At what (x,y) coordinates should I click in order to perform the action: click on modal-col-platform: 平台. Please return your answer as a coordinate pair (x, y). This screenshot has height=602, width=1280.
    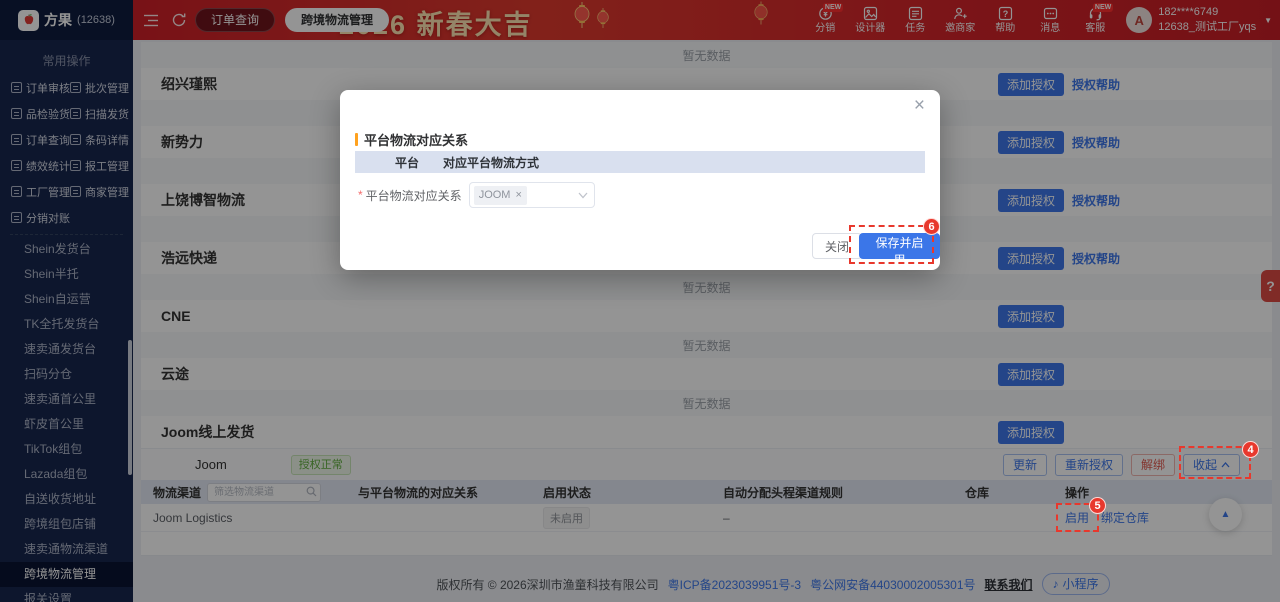
    Looking at the image, I should click on (407, 162).